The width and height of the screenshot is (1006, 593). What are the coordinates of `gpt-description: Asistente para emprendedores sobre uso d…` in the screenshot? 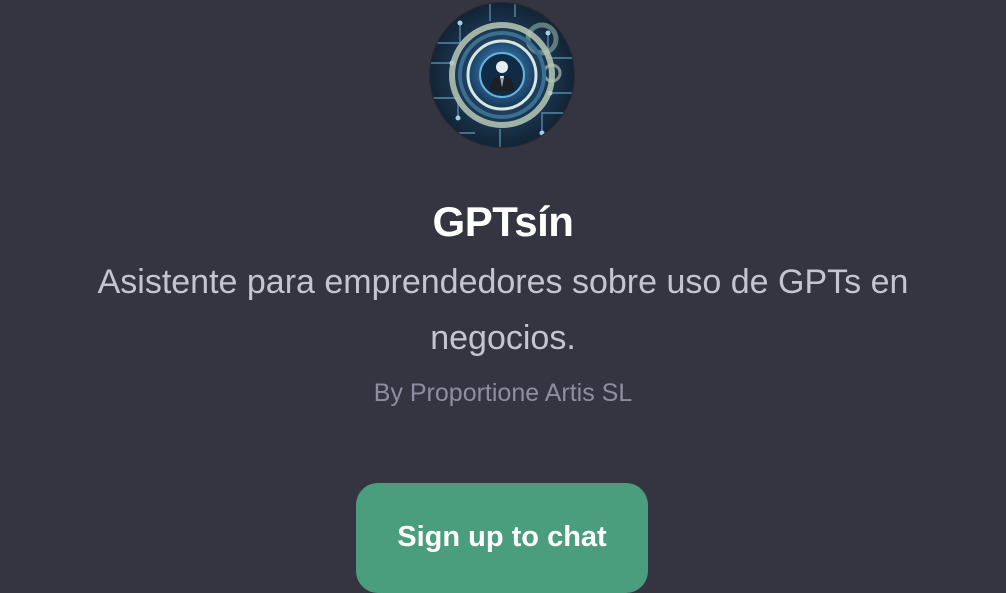 It's located at (503, 310).